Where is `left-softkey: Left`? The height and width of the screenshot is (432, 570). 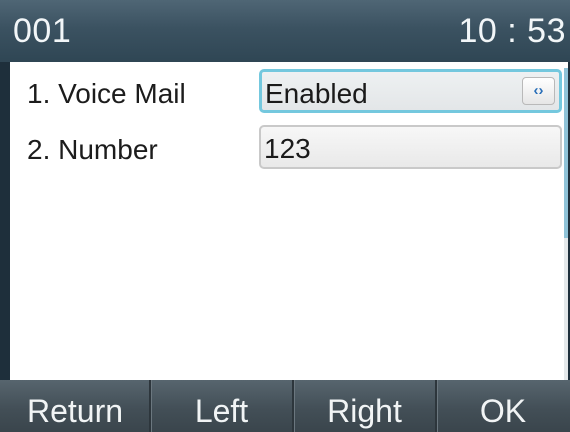
left-softkey: Left is located at coordinates (221, 406).